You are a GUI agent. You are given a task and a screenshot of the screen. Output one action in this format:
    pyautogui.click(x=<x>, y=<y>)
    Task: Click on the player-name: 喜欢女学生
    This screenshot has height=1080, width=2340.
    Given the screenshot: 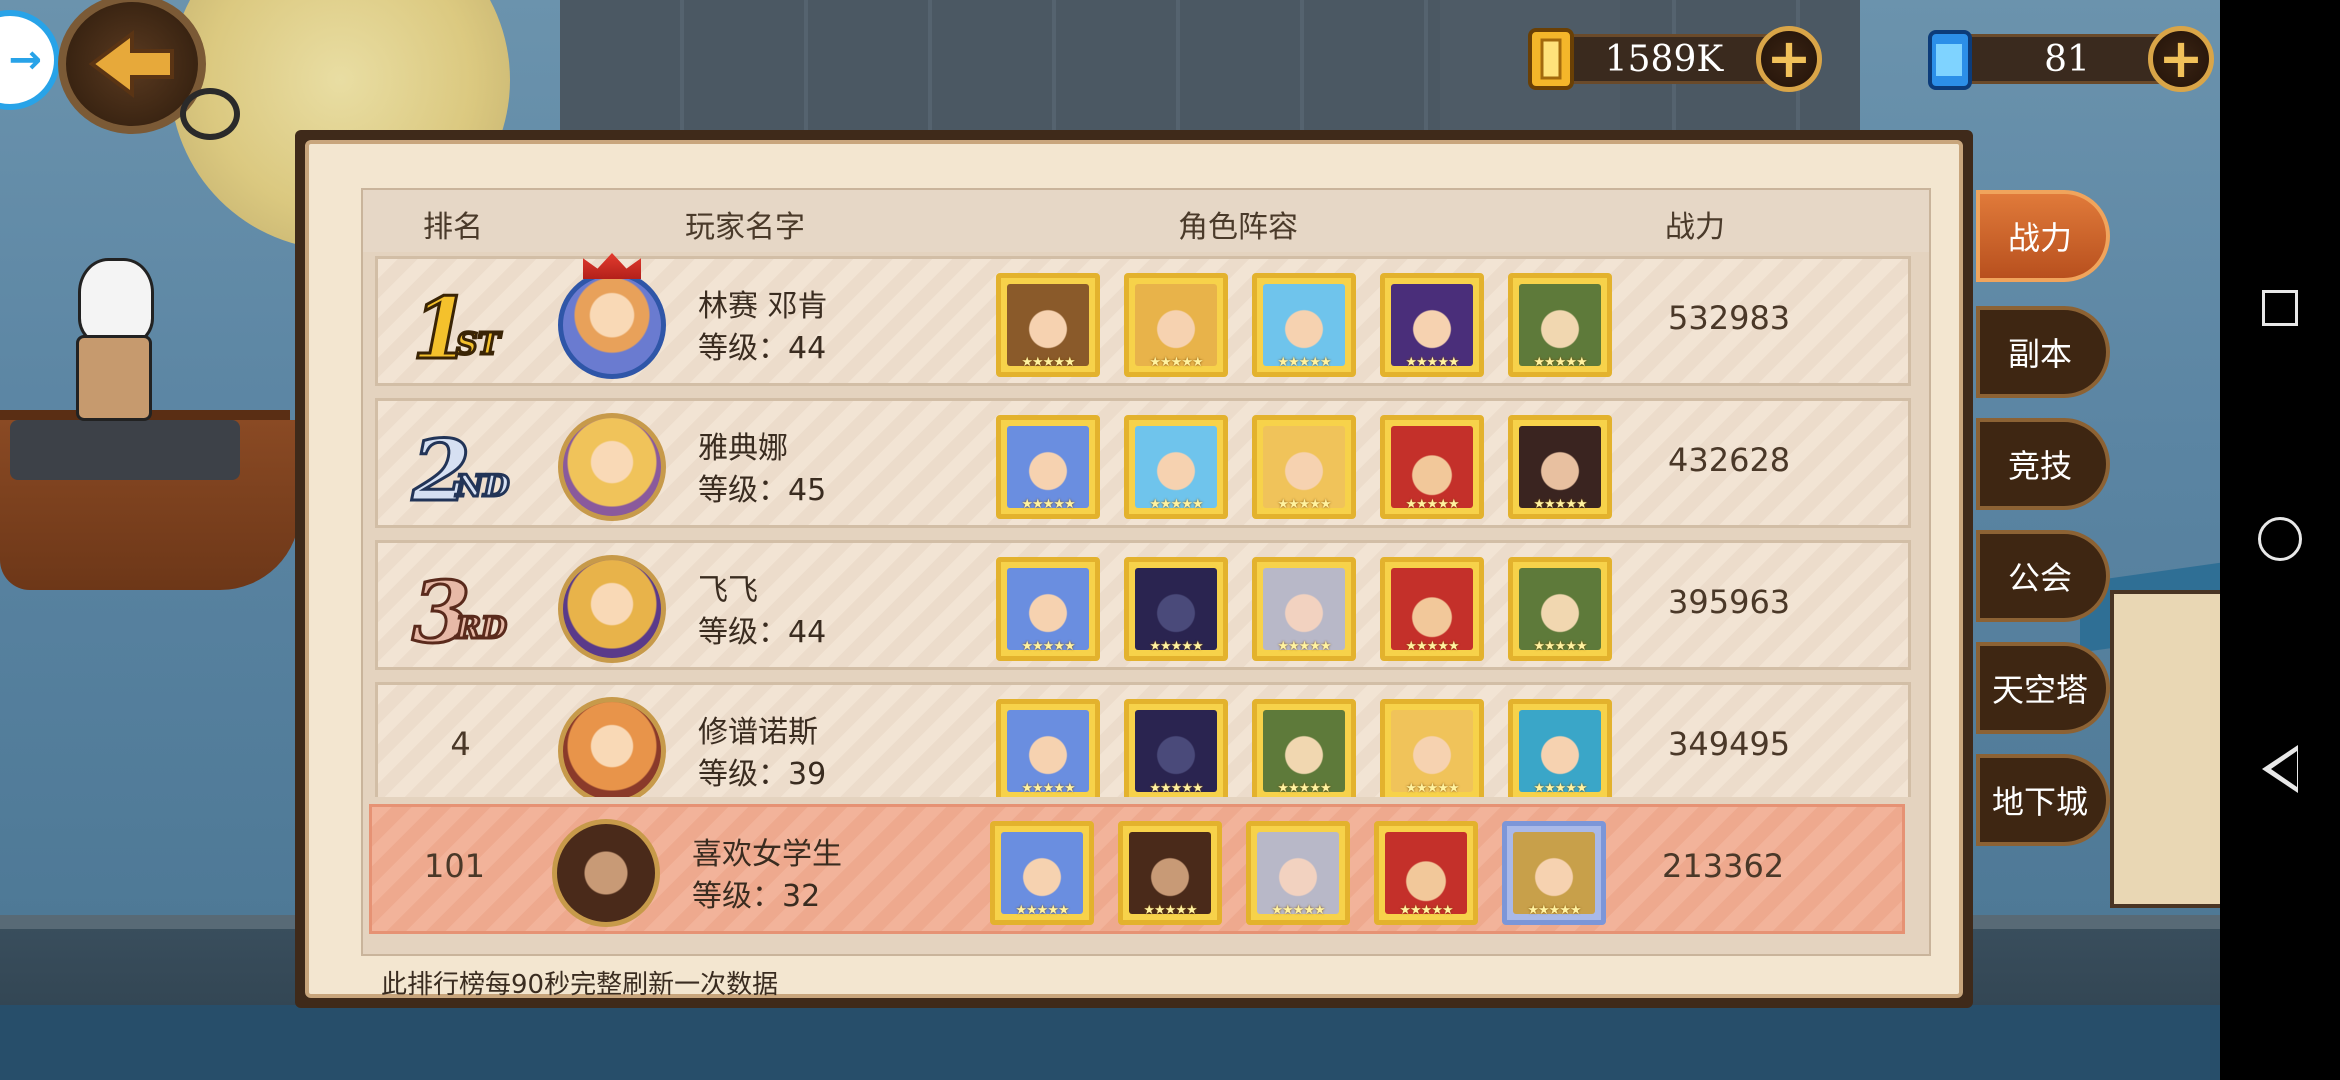 What is the action you would take?
    pyautogui.click(x=767, y=854)
    